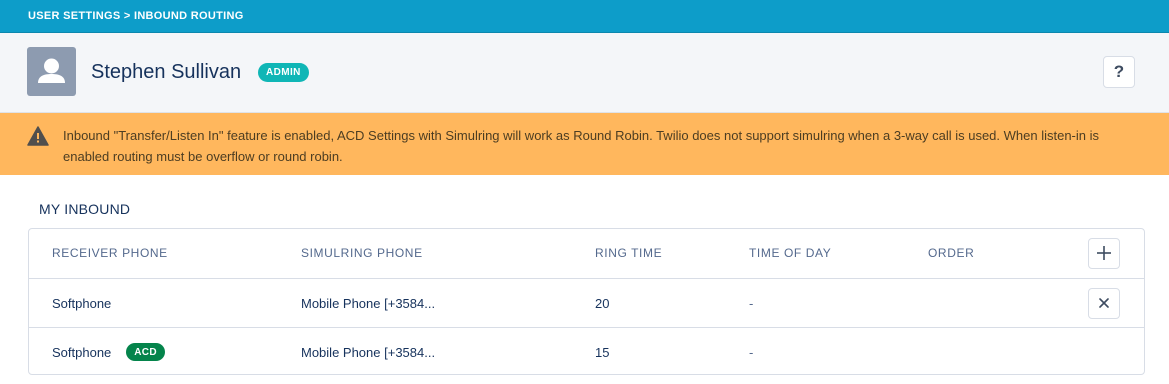  I want to click on acd-badge: ACD, so click(145, 352).